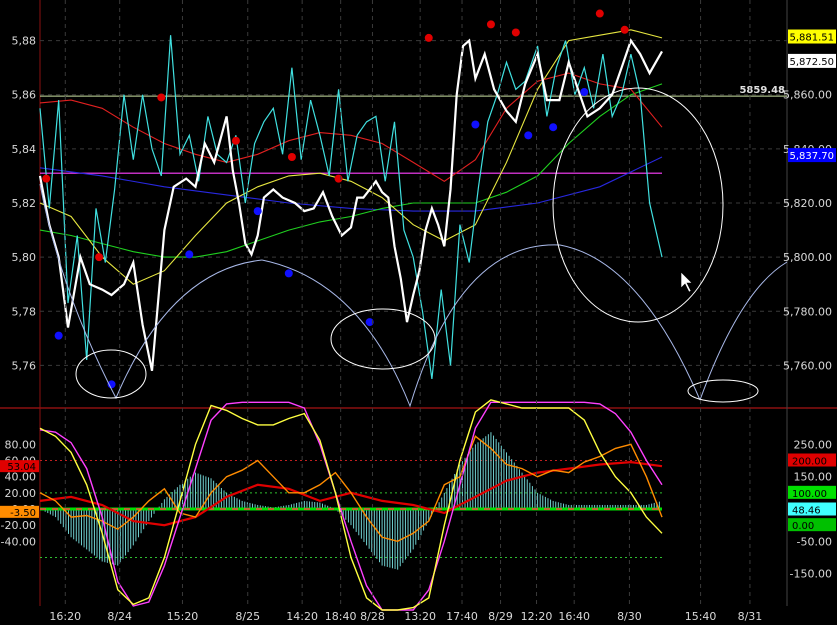 Image resolution: width=837 pixels, height=625 pixels. Describe the element at coordinates (803, 526) in the screenshot. I see `oscillator-right-tag-label: 0.00` at that location.